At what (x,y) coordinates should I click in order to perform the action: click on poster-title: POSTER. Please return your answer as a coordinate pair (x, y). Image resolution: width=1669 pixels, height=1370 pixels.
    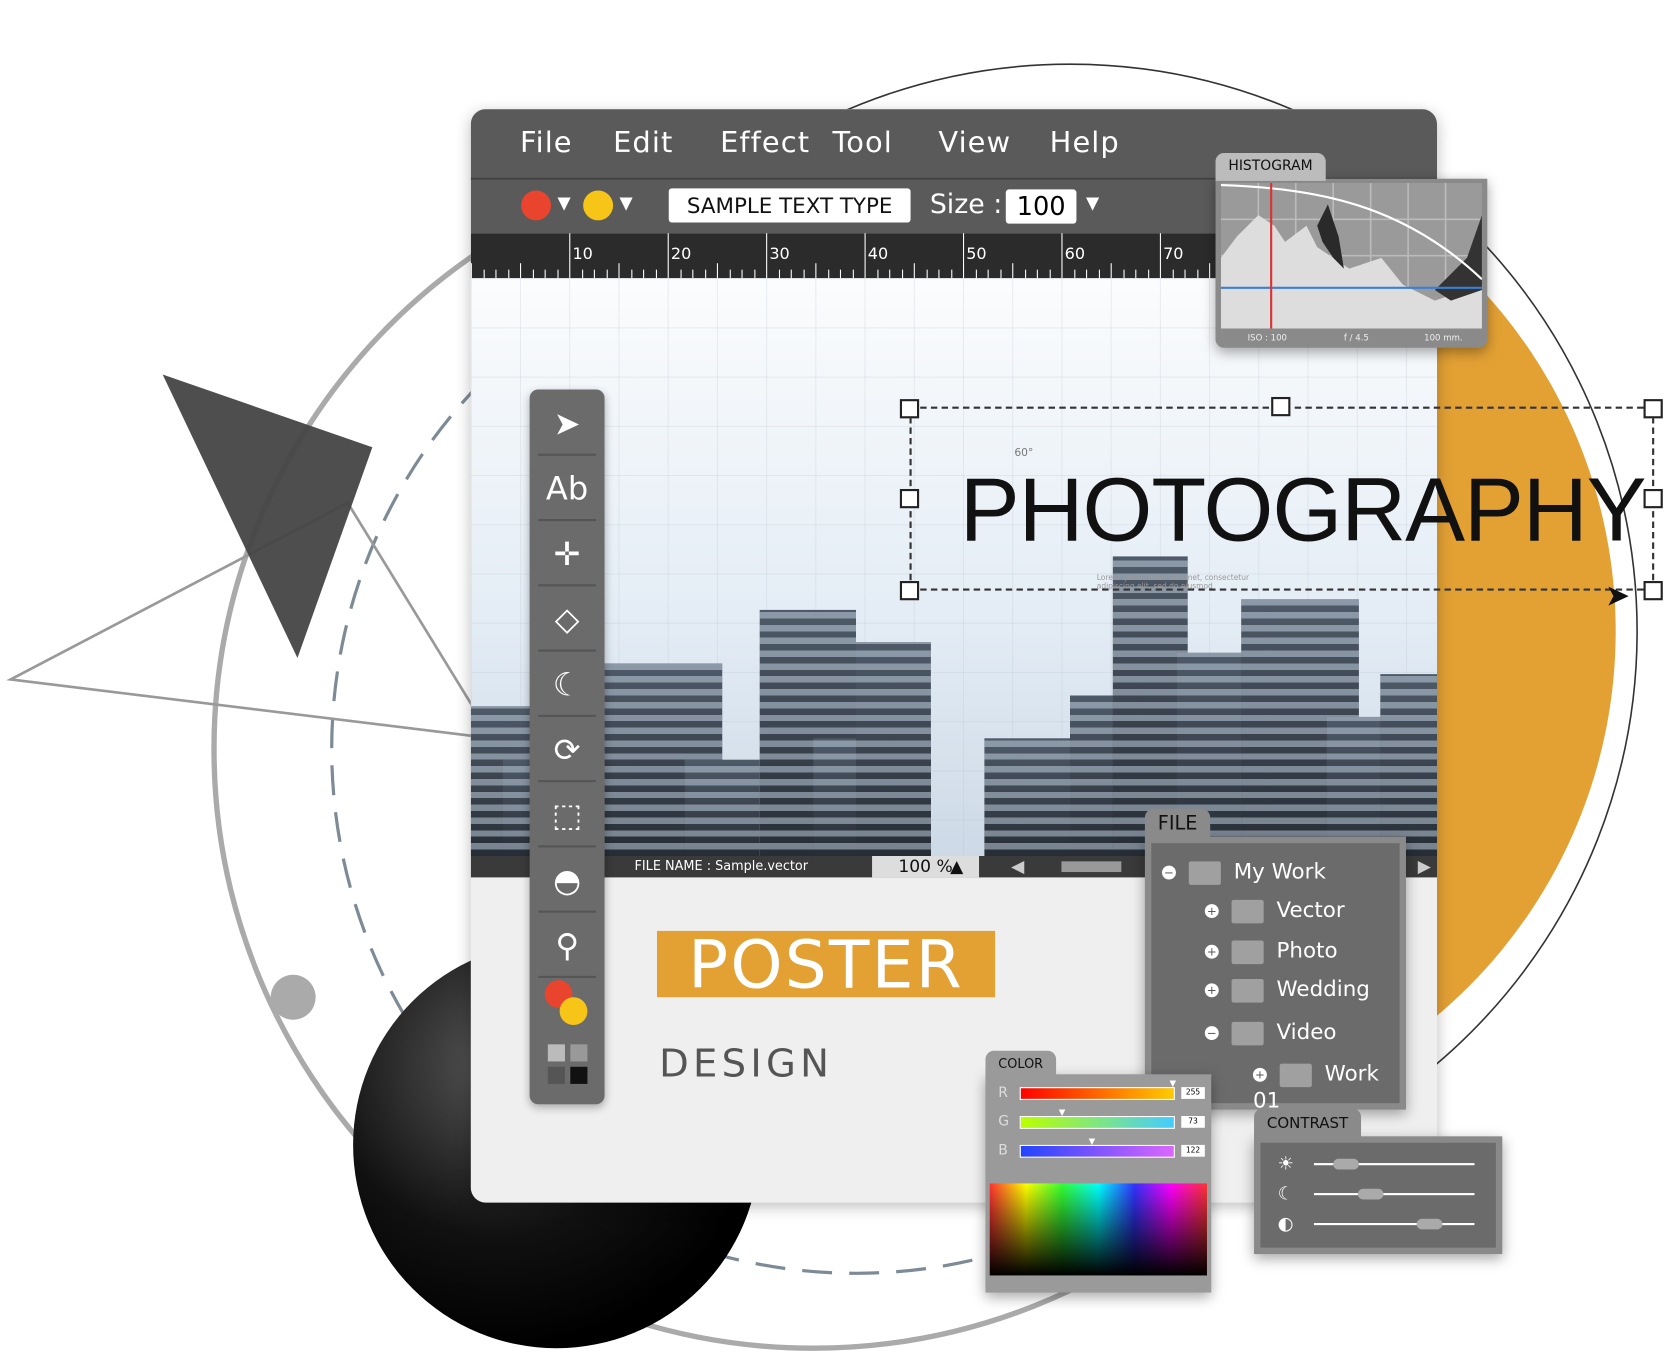
    Looking at the image, I should click on (826, 964).